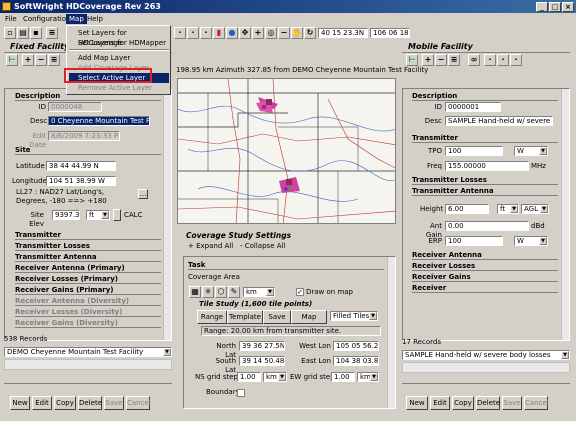 The image size is (576, 421). I want to click on south-lat-field: 39 14 50.48N, so click(262, 361).